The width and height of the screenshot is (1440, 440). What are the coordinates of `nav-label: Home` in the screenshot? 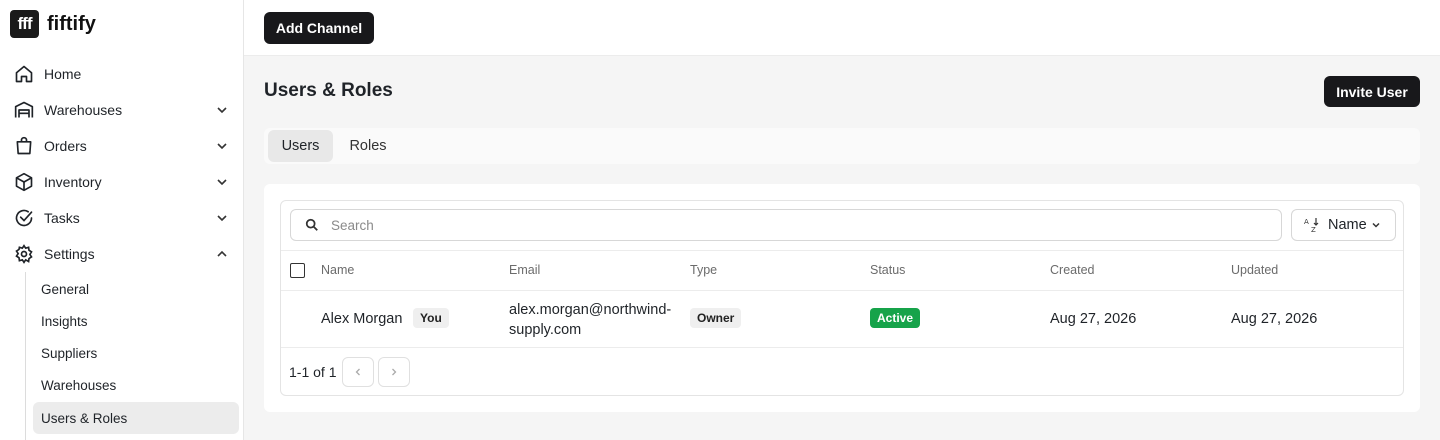 It's located at (63, 74).